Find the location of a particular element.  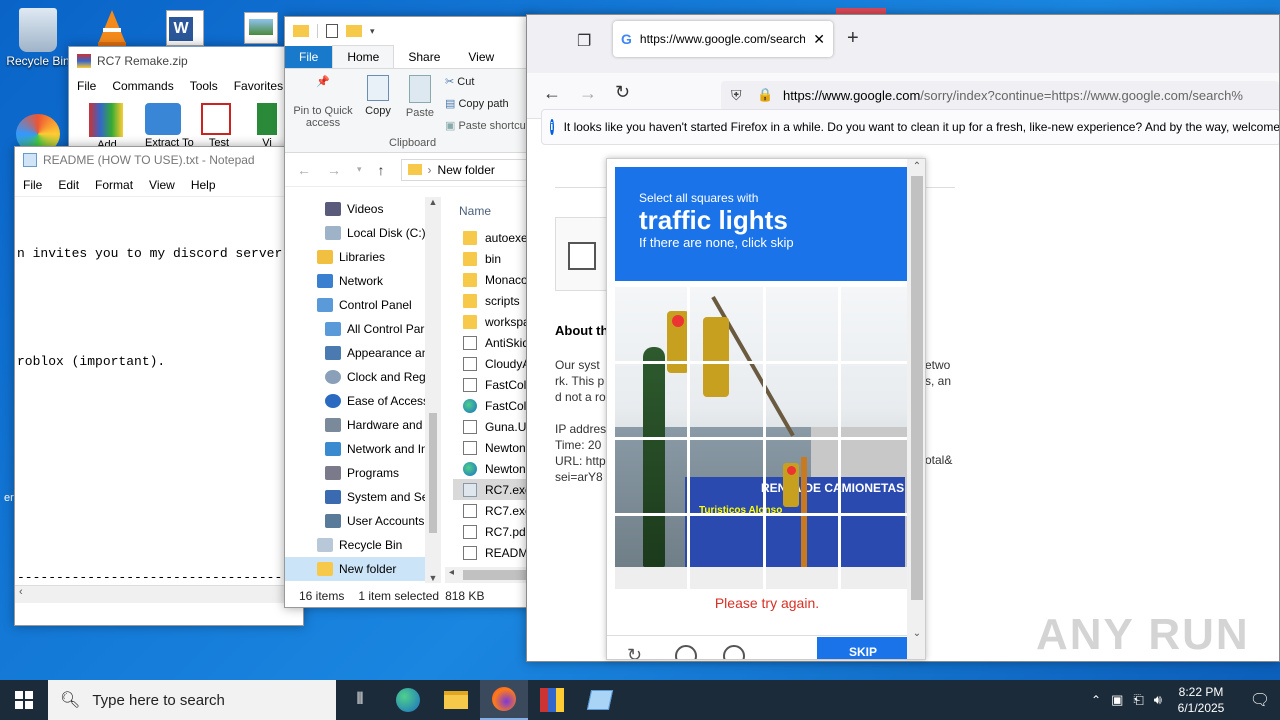

list-item: AntiSkid is located at coordinates (491, 342).